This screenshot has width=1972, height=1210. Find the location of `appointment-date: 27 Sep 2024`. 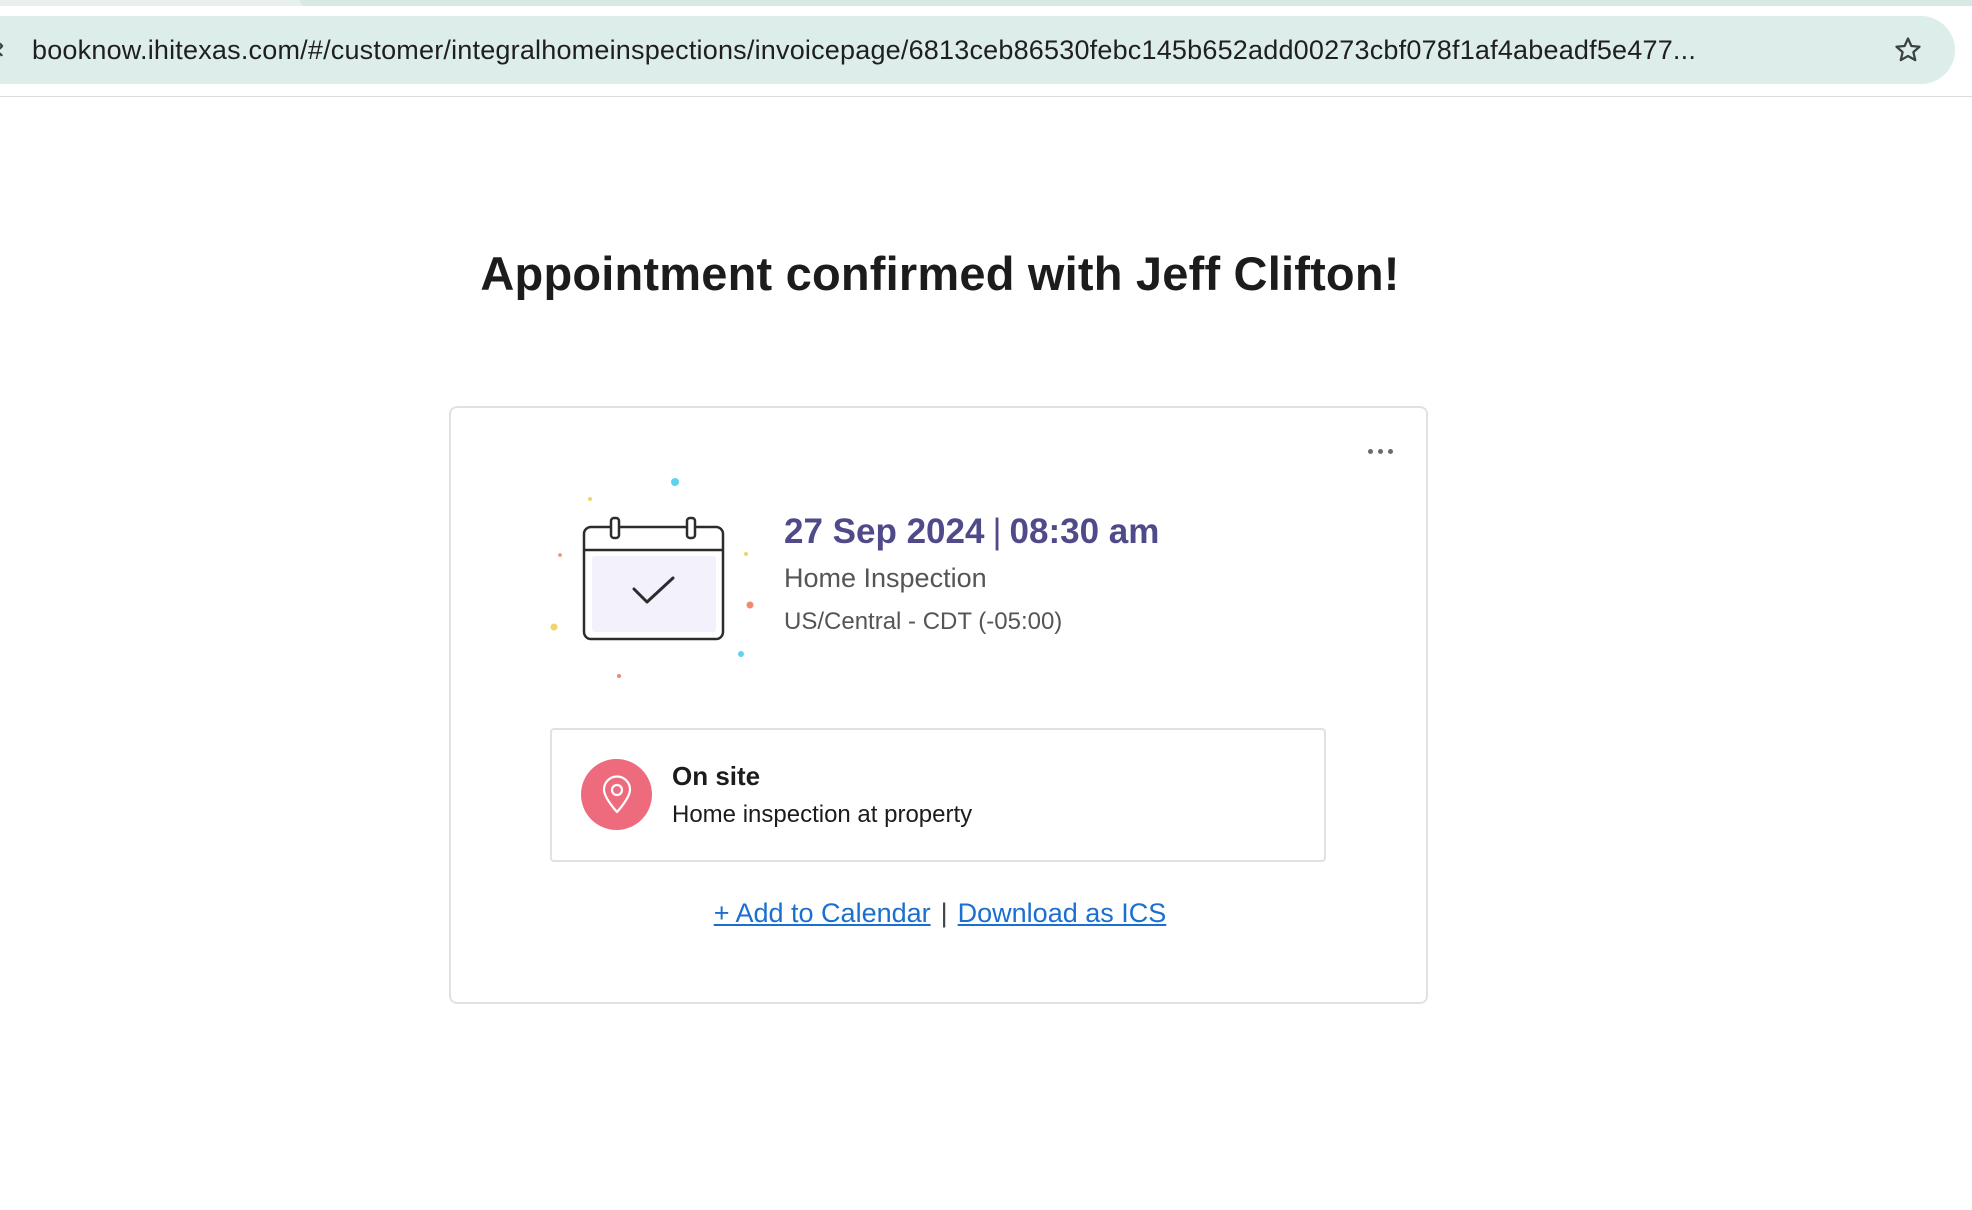

appointment-date: 27 Sep 2024 is located at coordinates (884, 531).